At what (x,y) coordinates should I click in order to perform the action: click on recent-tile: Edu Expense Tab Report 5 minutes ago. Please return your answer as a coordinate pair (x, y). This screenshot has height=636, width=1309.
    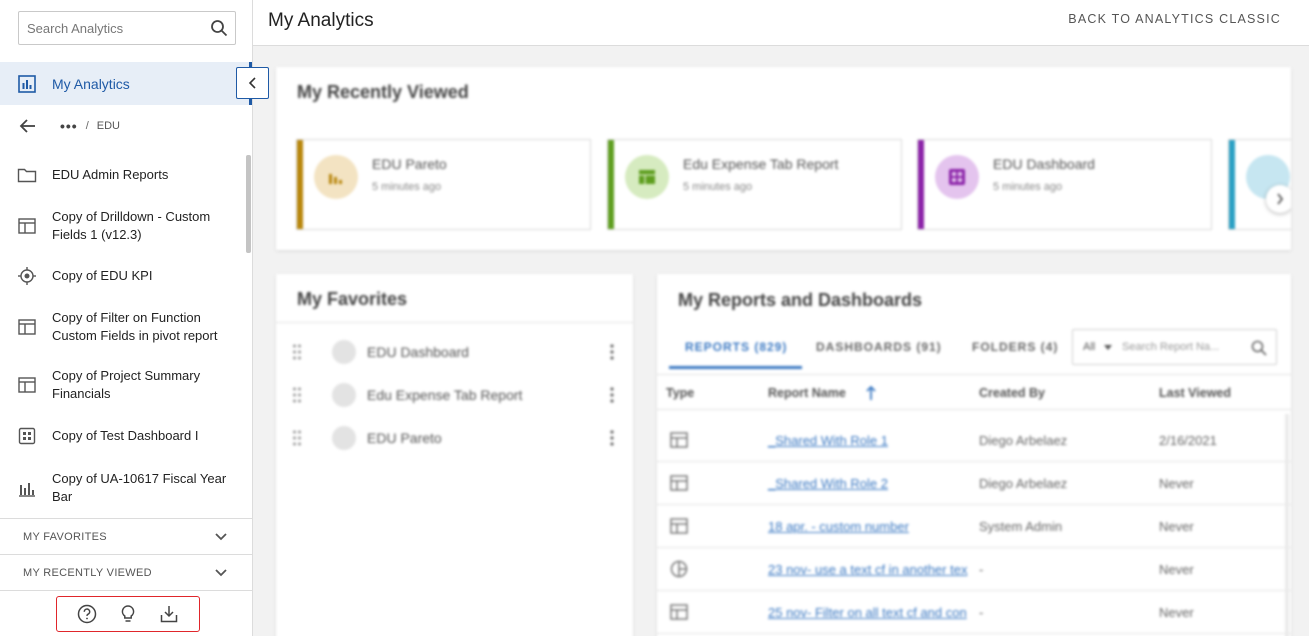
    Looking at the image, I should click on (754, 184).